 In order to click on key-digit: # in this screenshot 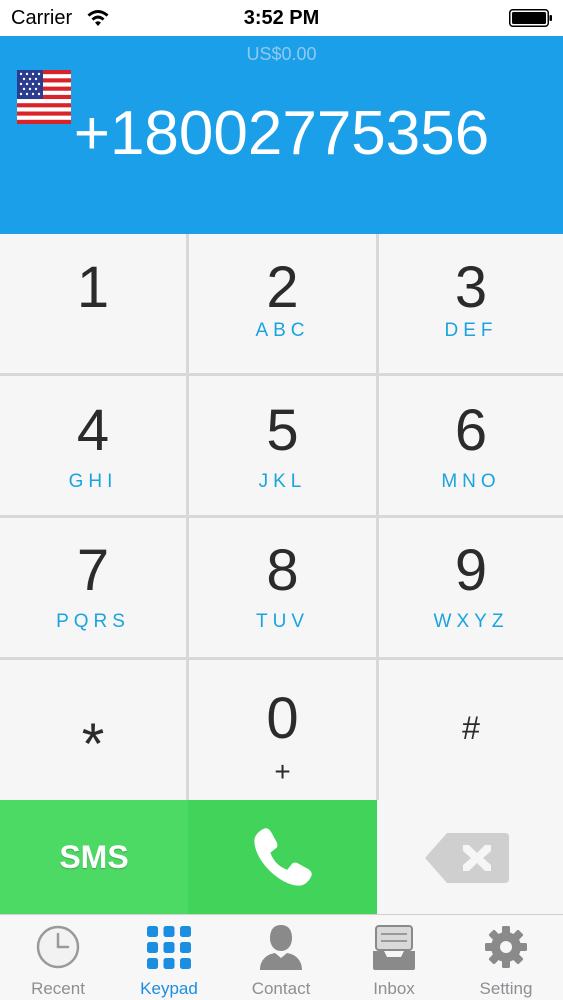, I will do `click(471, 728)`.